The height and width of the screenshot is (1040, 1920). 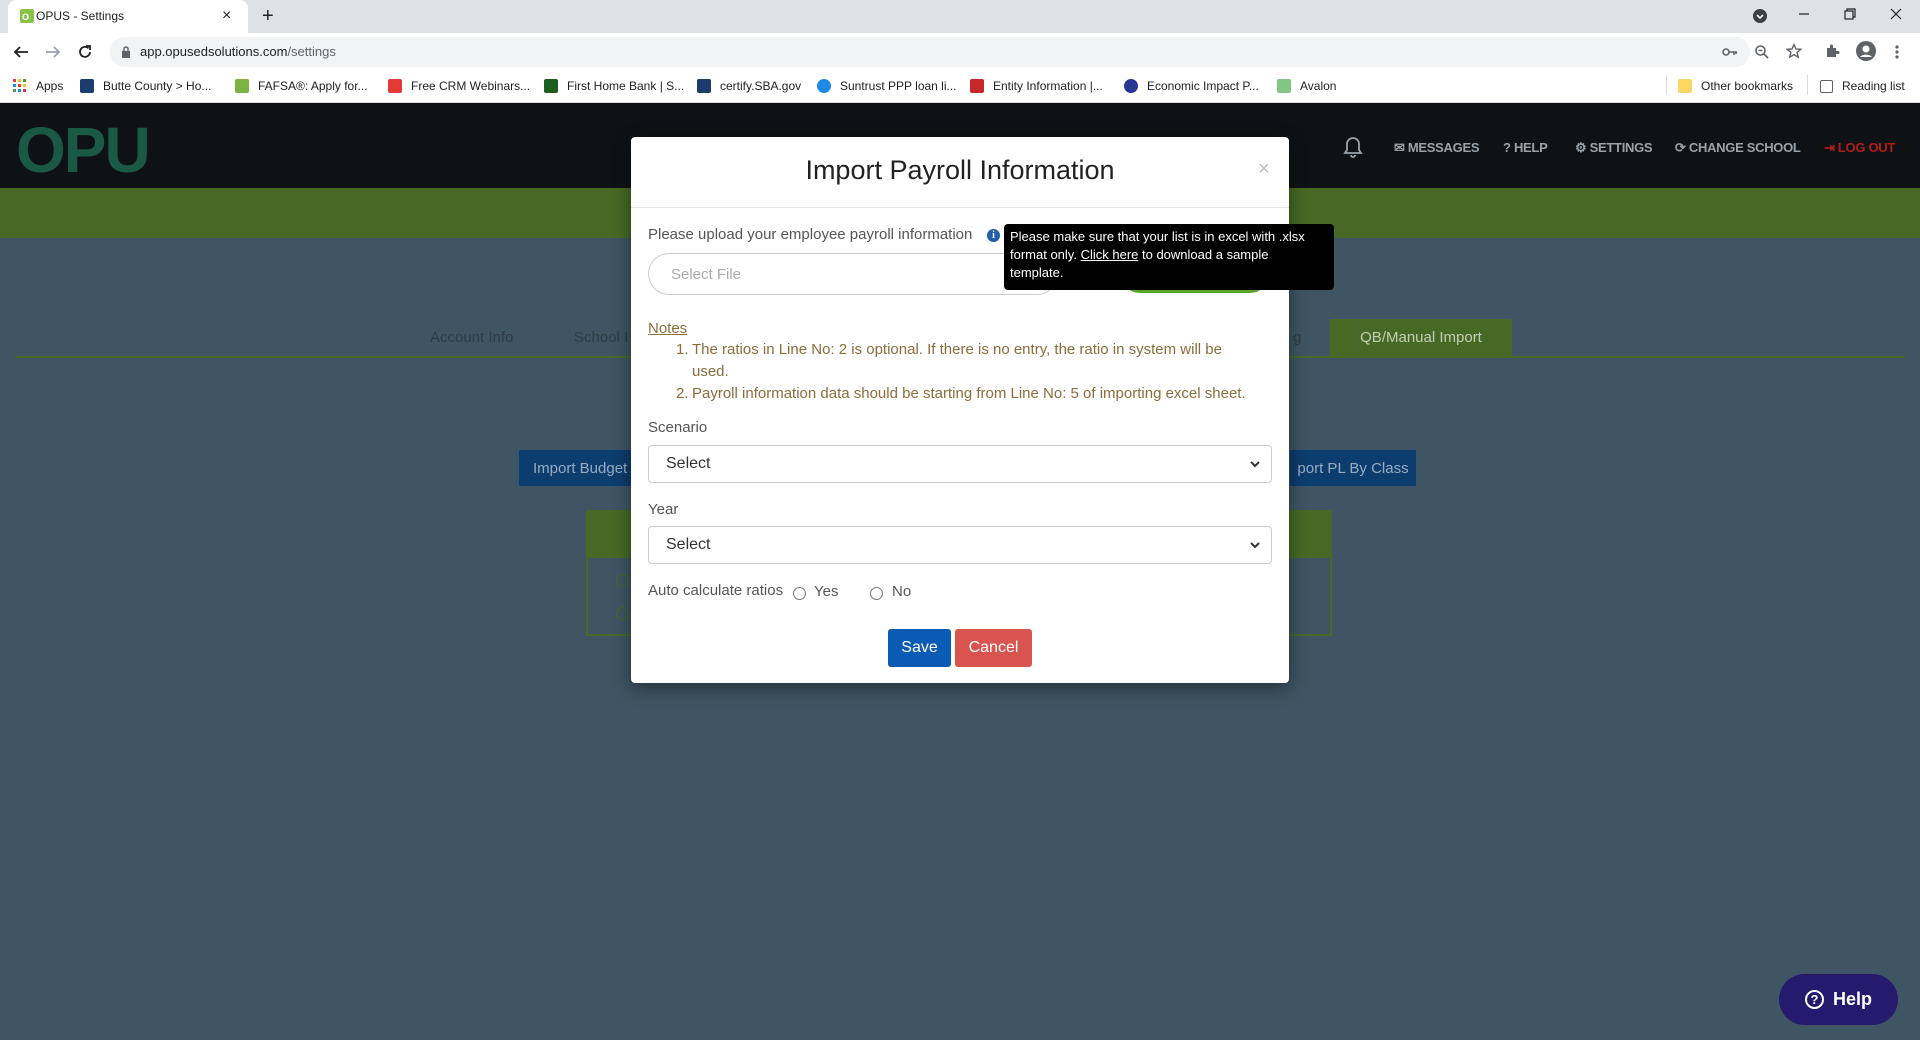 I want to click on window-close-icon, so click(x=1896, y=14).